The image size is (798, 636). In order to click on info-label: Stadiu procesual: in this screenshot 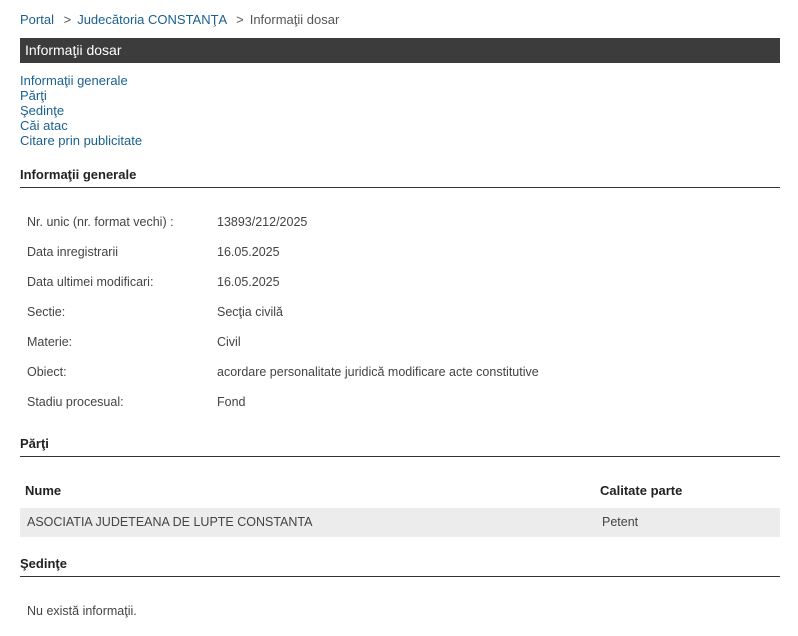, I will do `click(75, 402)`.